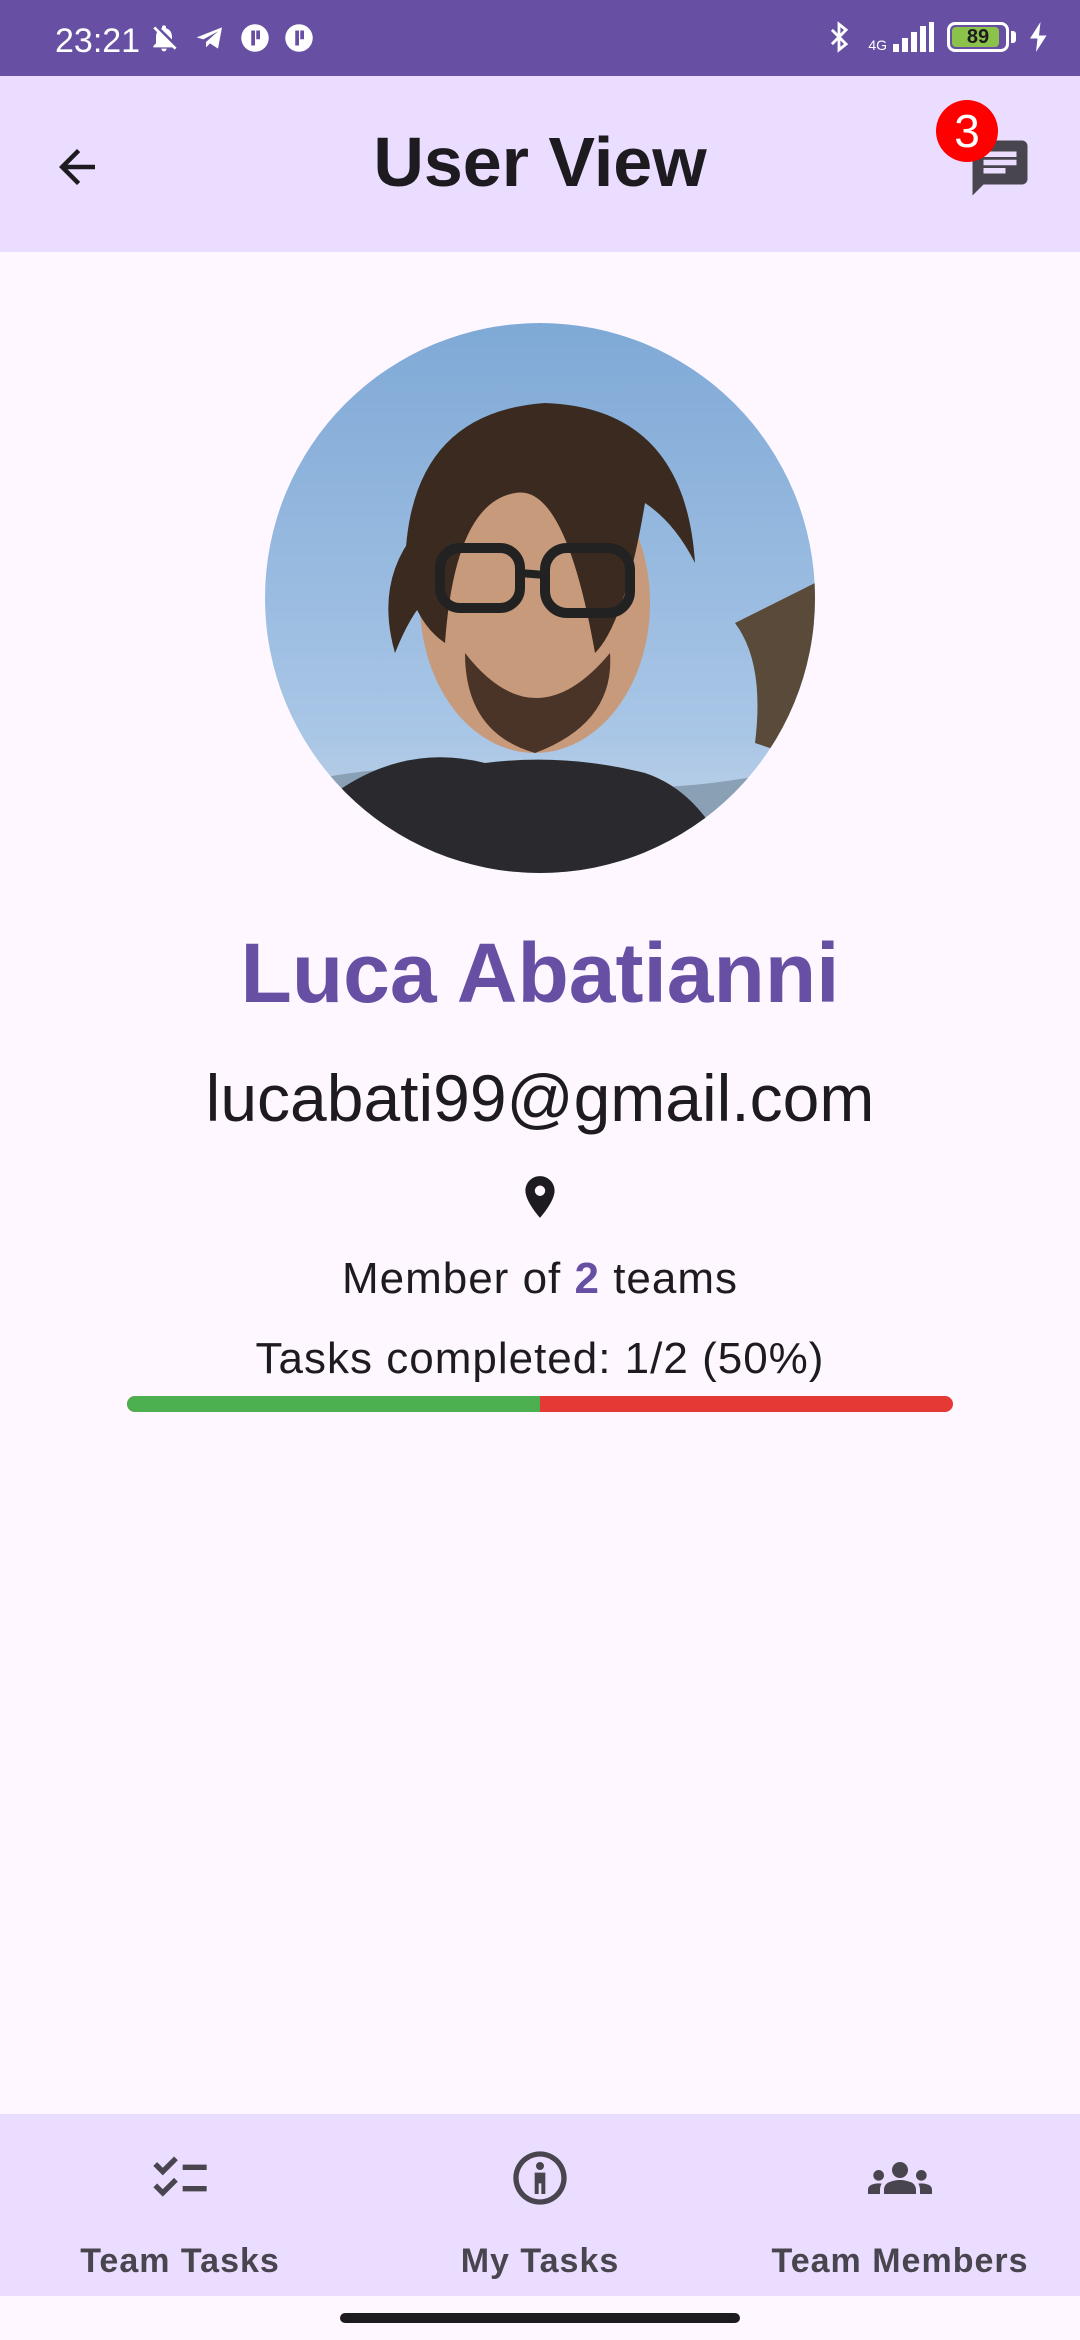  Describe the element at coordinates (540, 1278) in the screenshot. I see `team-membership: Member of 2 teams` at that location.